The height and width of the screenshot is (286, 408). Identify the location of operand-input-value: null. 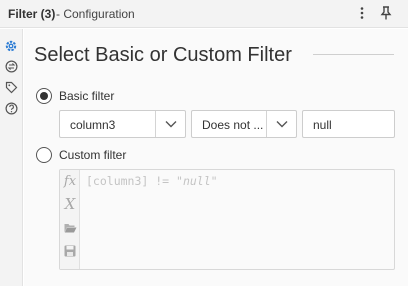
(322, 125).